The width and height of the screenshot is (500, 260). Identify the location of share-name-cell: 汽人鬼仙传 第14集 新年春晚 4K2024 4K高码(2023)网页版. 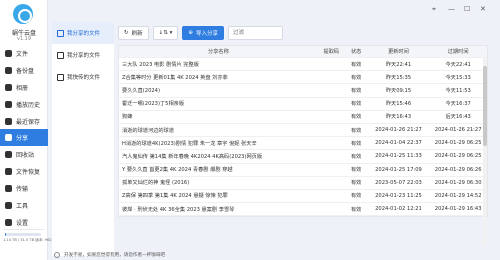
(192, 156).